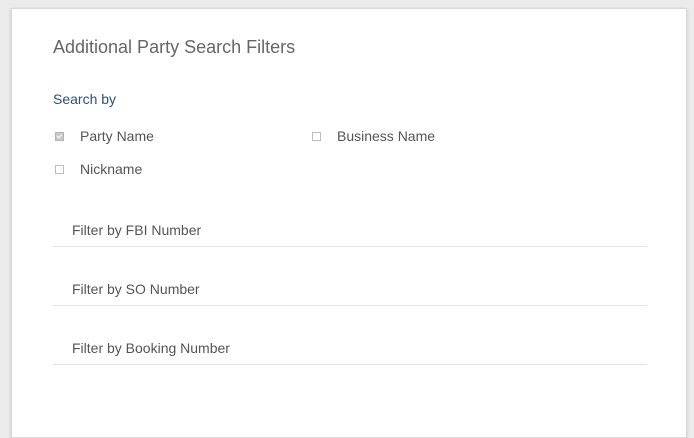 The width and height of the screenshot is (694, 438). Describe the element at coordinates (111, 169) in the screenshot. I see `nickname-label: Nickname` at that location.